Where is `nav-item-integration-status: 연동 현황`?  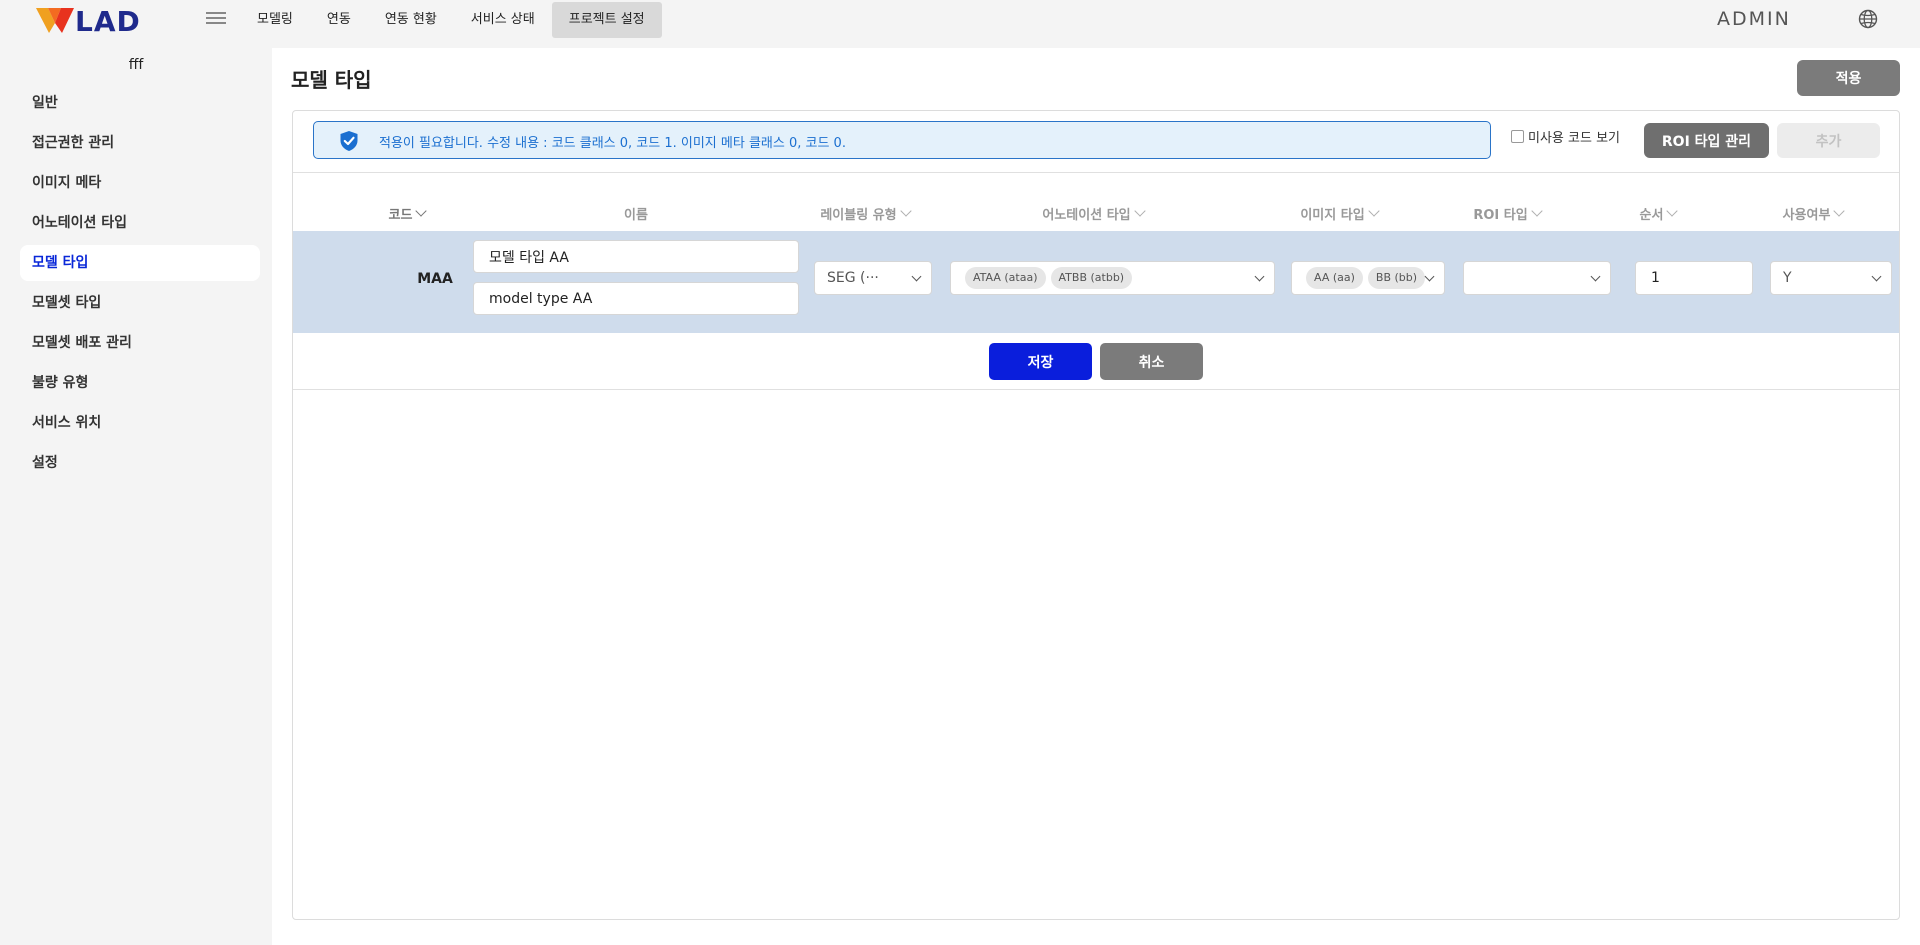
nav-item-integration-status: 연동 현황 is located at coordinates (411, 20).